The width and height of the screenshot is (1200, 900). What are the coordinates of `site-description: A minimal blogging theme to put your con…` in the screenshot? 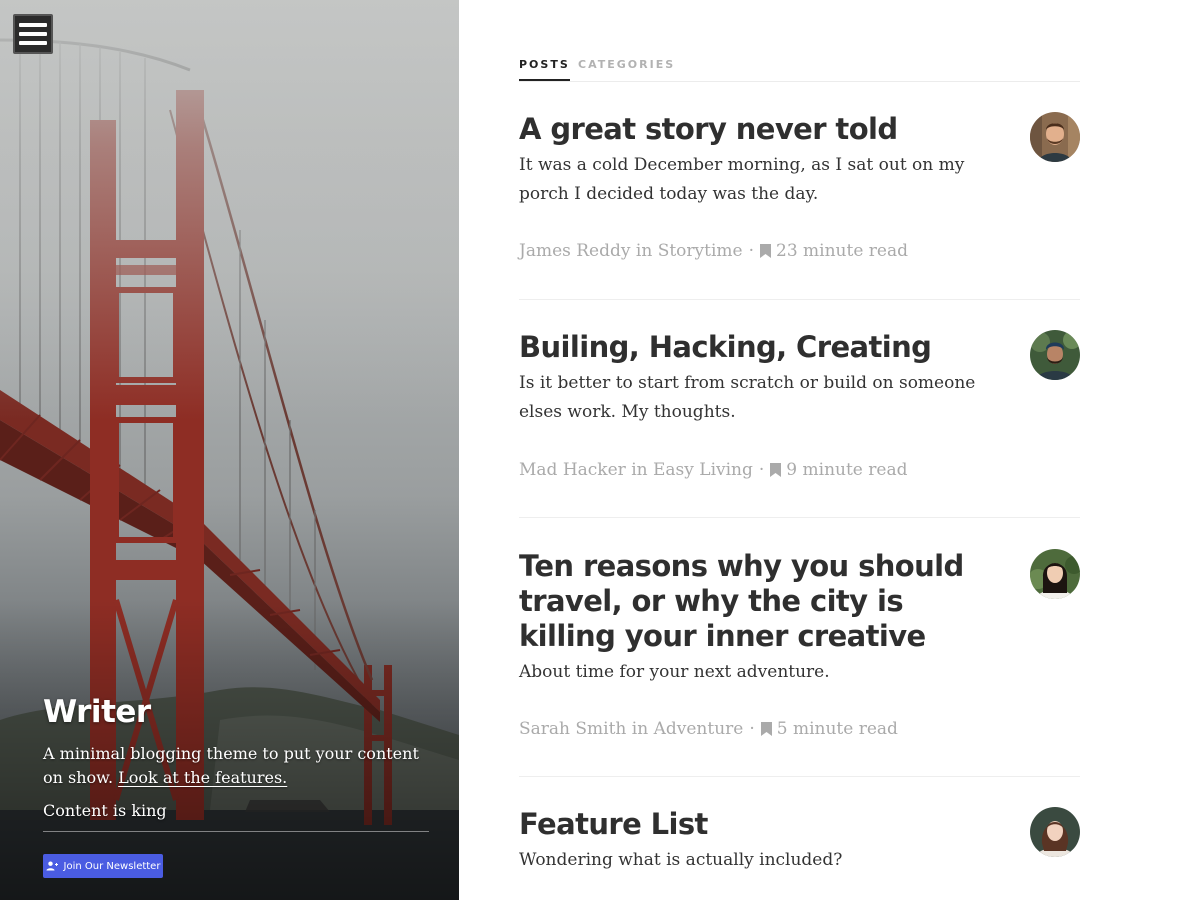 It's located at (238, 766).